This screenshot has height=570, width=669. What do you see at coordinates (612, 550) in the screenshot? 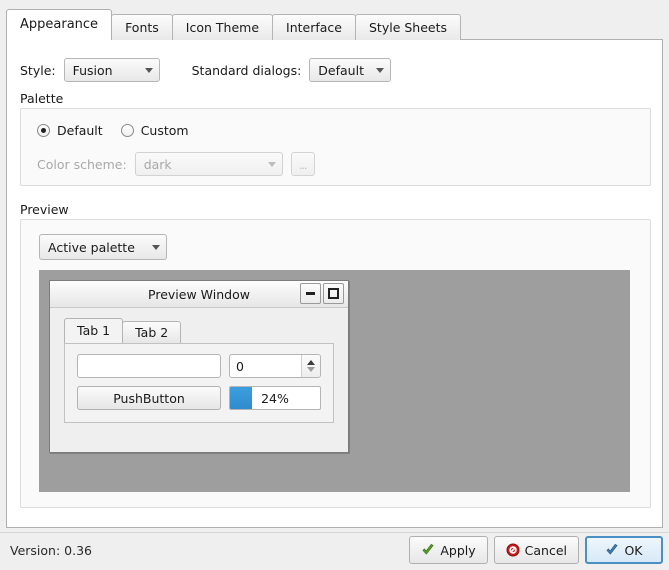
I see `check-blue-icon` at bounding box center [612, 550].